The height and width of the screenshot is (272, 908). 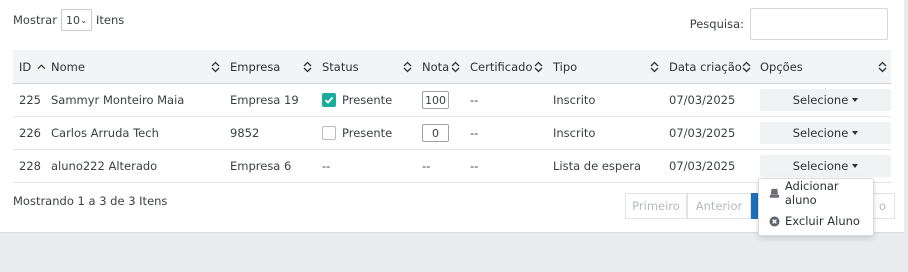 What do you see at coordinates (597, 166) in the screenshot?
I see `cell-tipo: Lista de espera` at bounding box center [597, 166].